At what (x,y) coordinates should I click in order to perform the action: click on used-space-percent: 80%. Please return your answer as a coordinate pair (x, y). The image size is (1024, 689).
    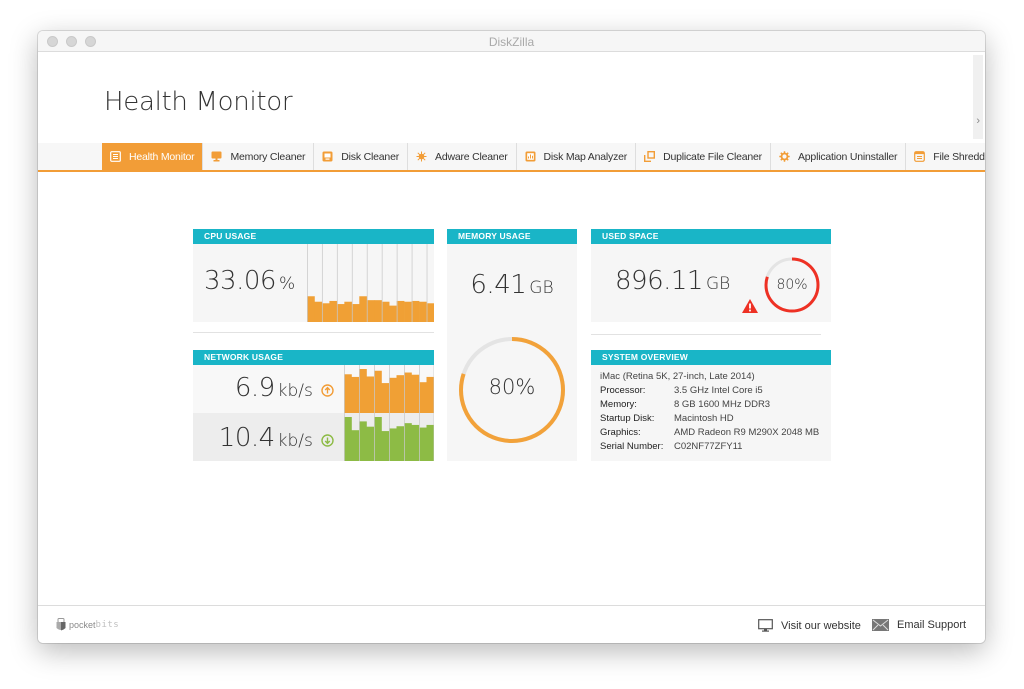
    Looking at the image, I should click on (792, 285).